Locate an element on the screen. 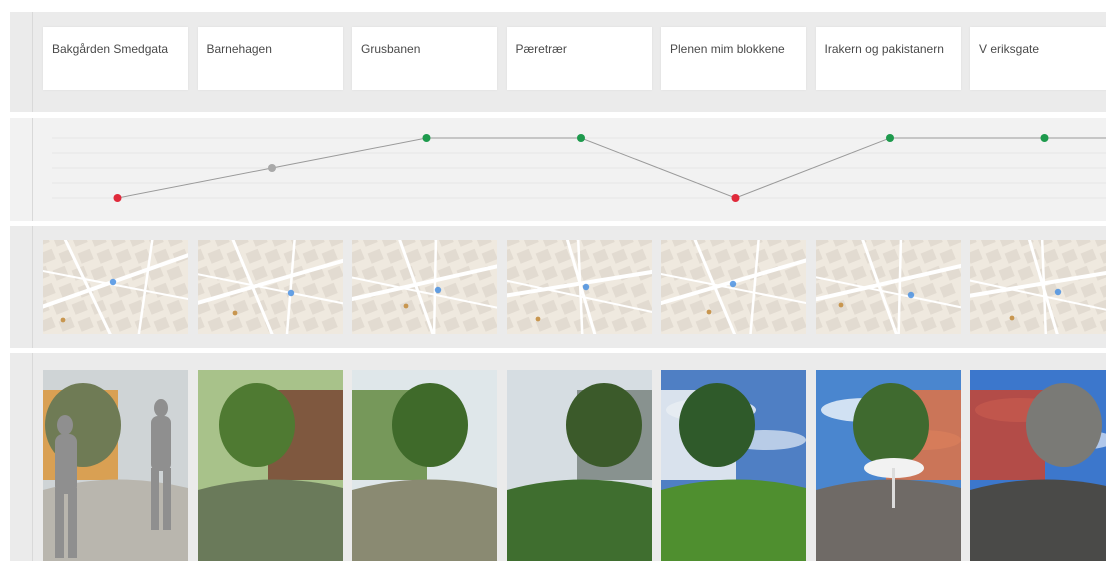 The width and height of the screenshot is (1106, 561). cards-row-label is located at coordinates (21, 62).